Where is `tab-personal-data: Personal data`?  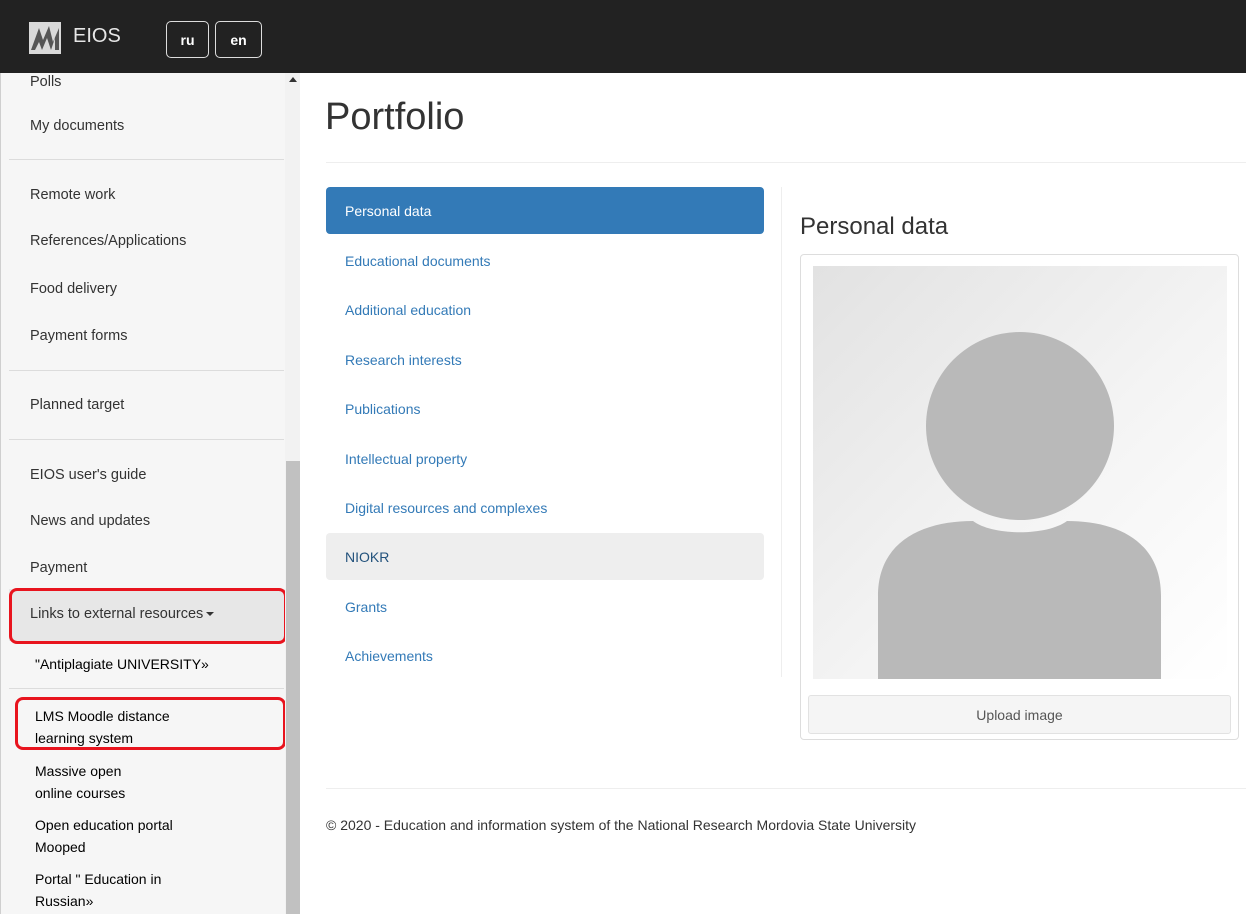
tab-personal-data: Personal data is located at coordinates (545, 210).